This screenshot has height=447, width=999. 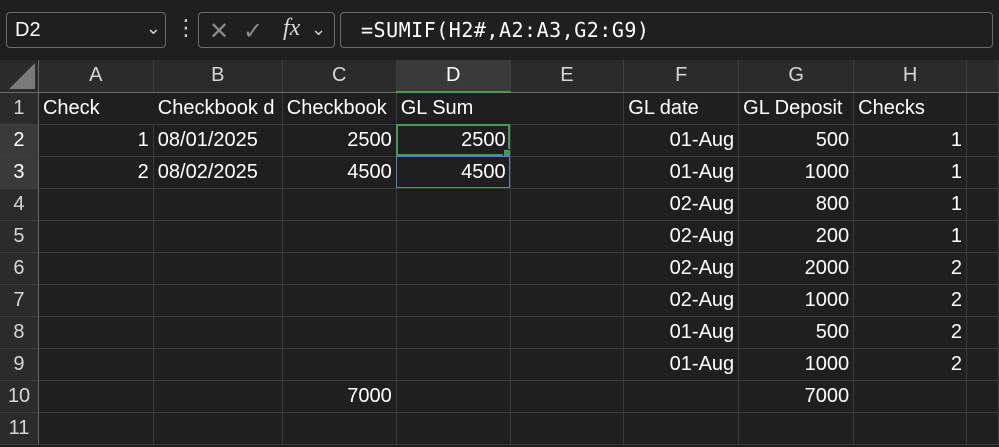 I want to click on cell-e1, so click(x=567, y=108).